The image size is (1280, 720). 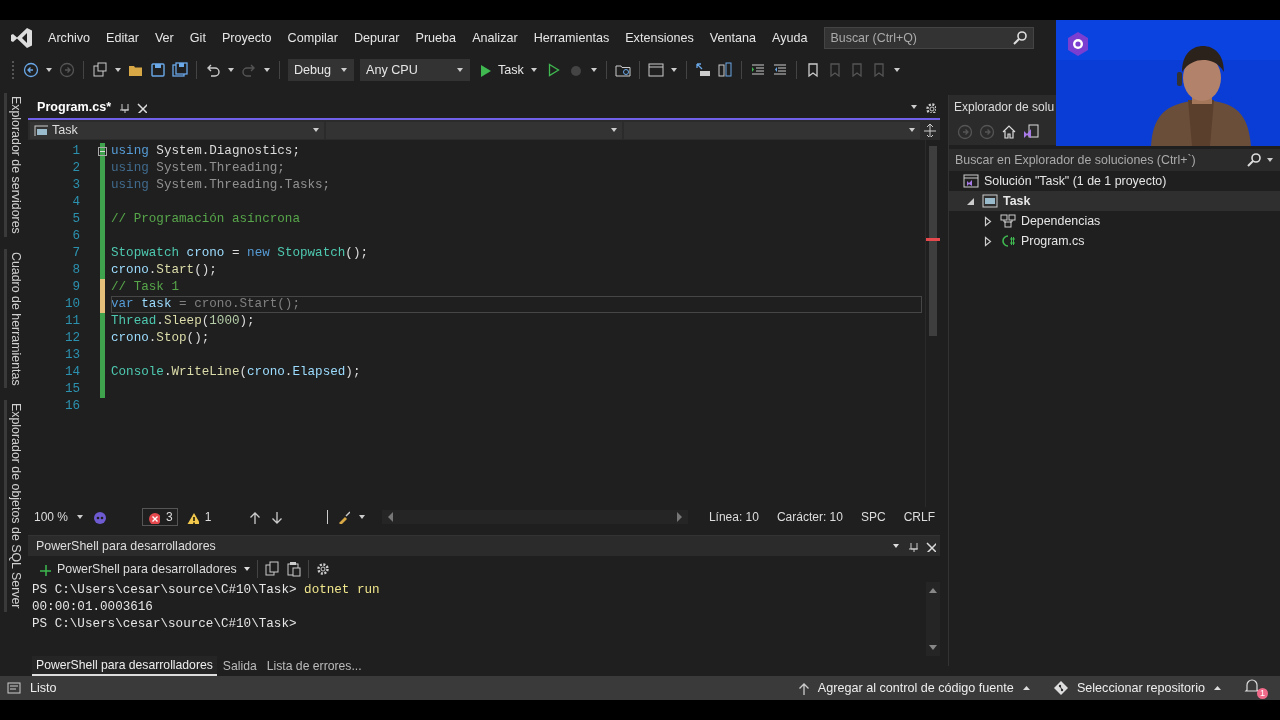 What do you see at coordinates (1009, 132) in the screenshot?
I see `home-icon` at bounding box center [1009, 132].